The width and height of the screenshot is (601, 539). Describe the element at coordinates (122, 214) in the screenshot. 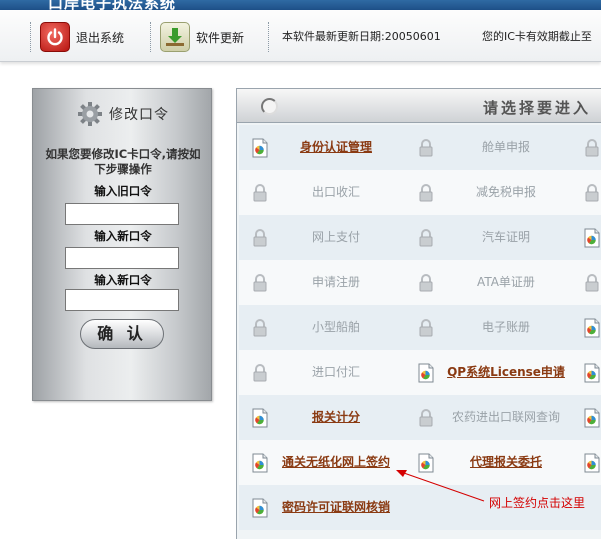

I see `old-password-field` at that location.